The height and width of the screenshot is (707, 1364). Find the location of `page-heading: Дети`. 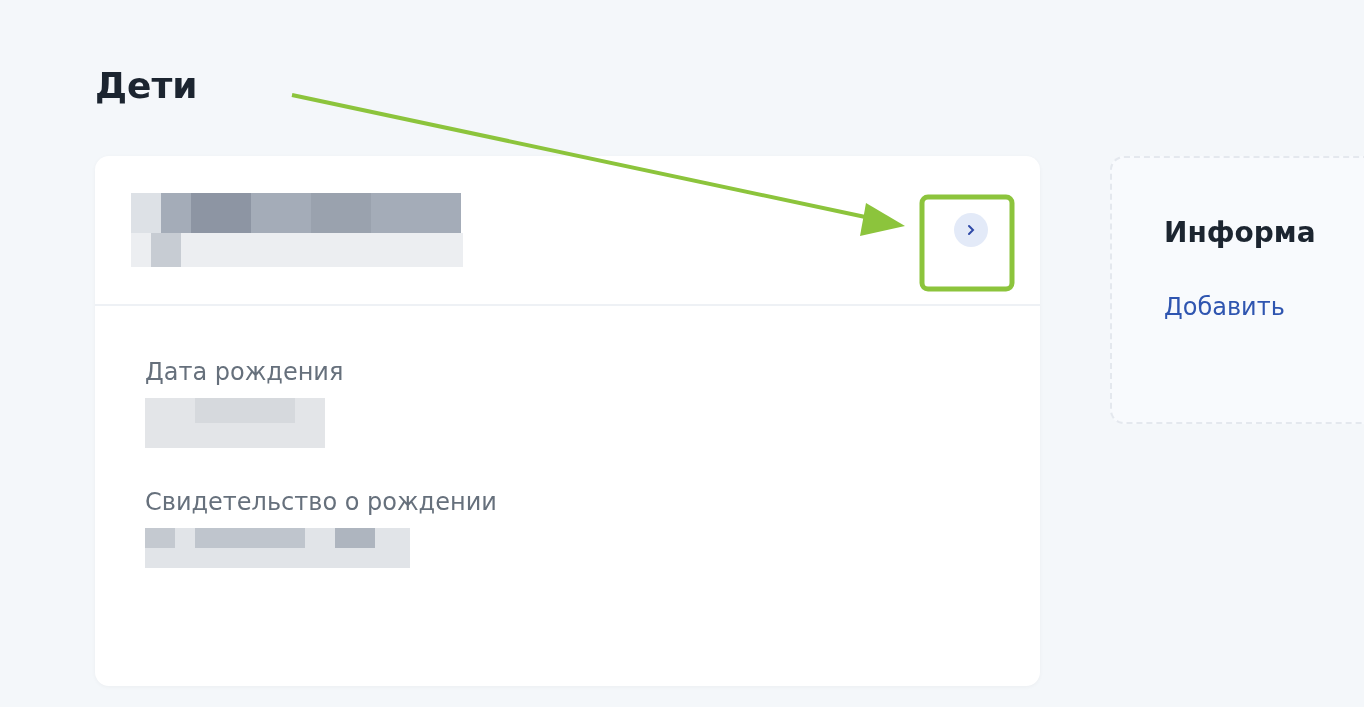

page-heading: Дети is located at coordinates (147, 86).